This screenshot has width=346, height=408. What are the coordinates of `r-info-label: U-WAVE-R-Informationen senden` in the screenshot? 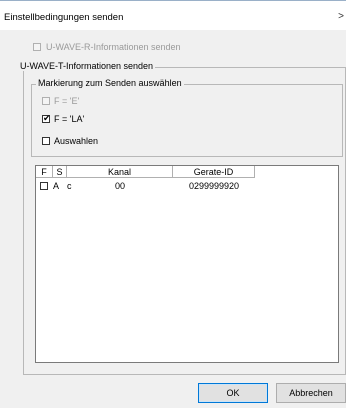 It's located at (113, 47).